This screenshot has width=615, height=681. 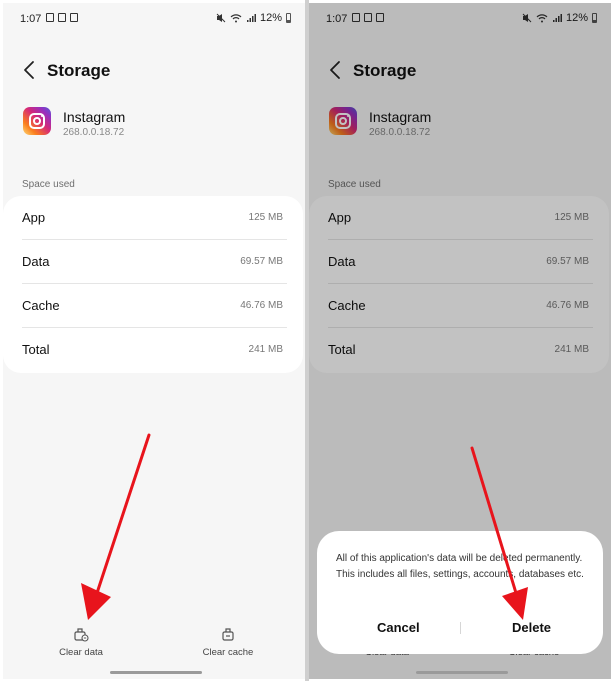 I want to click on row-value: 69.57 MB, so click(x=261, y=261).